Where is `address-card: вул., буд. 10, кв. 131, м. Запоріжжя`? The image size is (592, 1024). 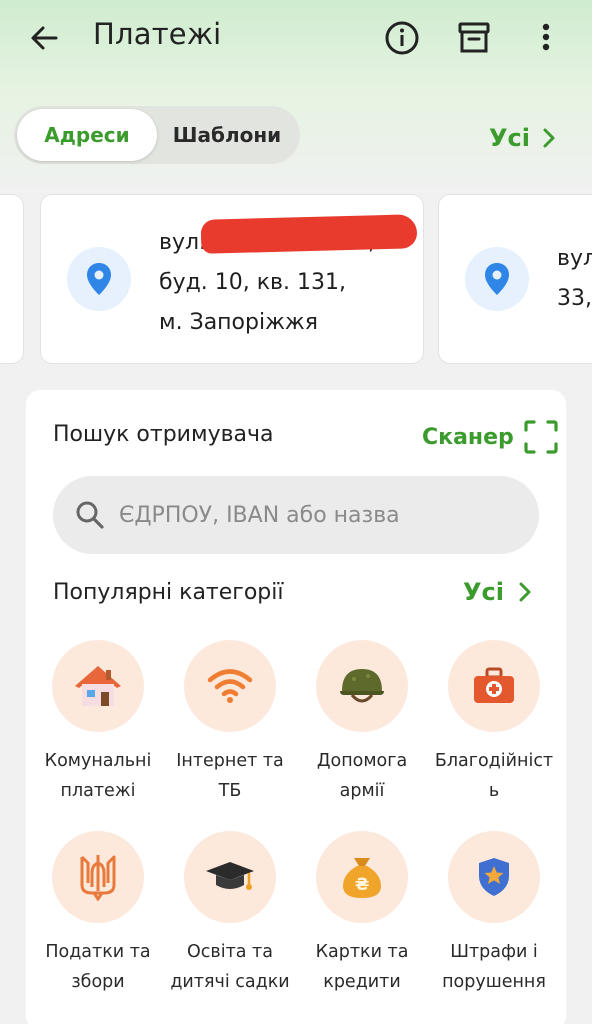 address-card: вул., буд. 10, кв. 131, м. Запоріжжя is located at coordinates (232, 279).